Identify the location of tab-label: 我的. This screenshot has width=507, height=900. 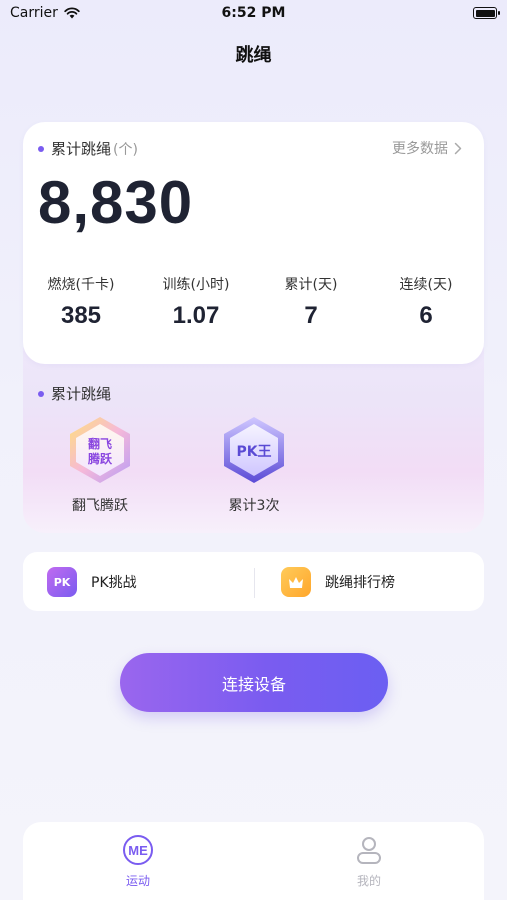
(368, 881).